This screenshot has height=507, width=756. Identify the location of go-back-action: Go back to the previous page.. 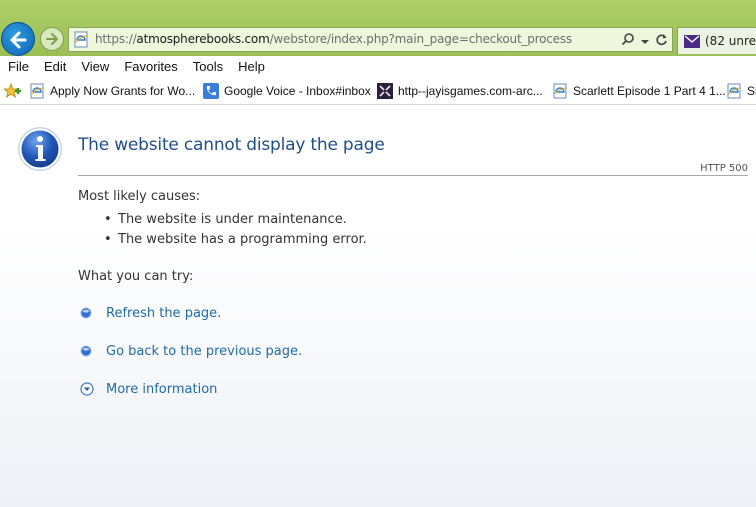
(191, 351).